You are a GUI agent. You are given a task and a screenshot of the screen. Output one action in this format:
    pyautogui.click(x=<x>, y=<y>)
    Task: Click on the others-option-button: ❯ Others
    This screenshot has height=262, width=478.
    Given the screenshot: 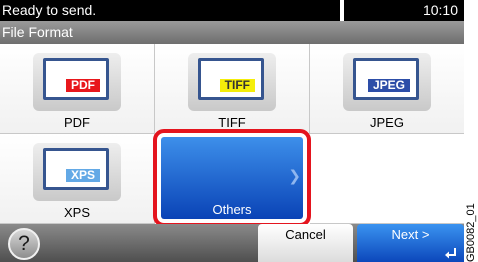 What is the action you would take?
    pyautogui.click(x=232, y=178)
    